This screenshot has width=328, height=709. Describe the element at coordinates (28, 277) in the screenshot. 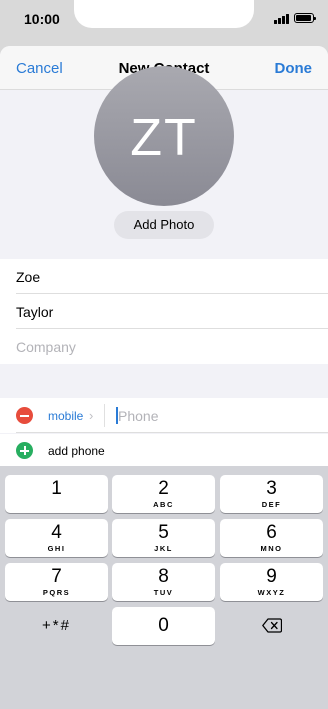

I see `first-name-value: Zoe` at that location.